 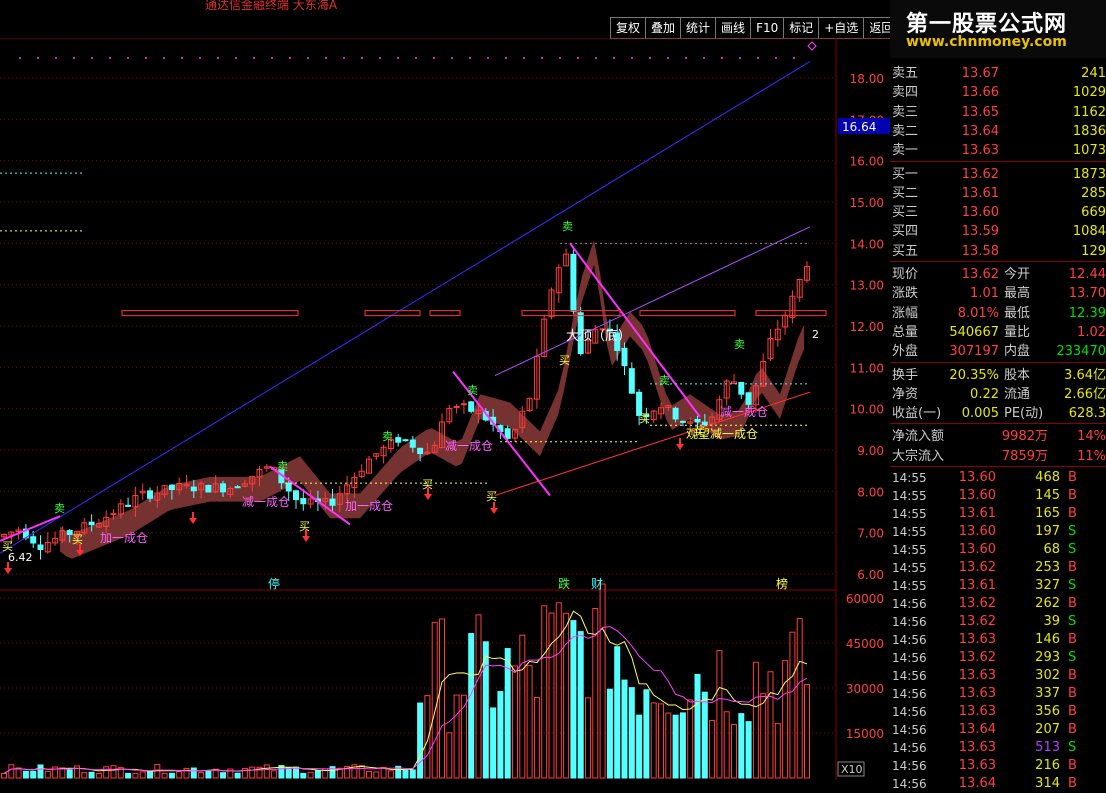 I want to click on quote-label: 换手, so click(x=905, y=375).